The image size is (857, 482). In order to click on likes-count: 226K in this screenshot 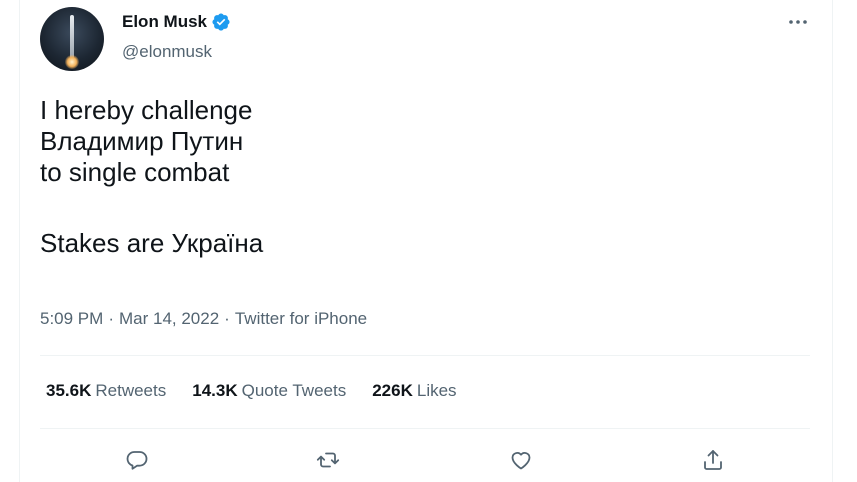, I will do `click(392, 390)`.